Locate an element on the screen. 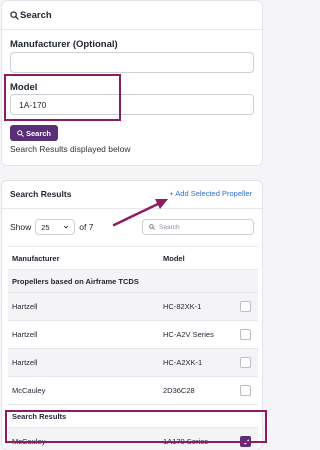  checkmark-icon is located at coordinates (245, 441).